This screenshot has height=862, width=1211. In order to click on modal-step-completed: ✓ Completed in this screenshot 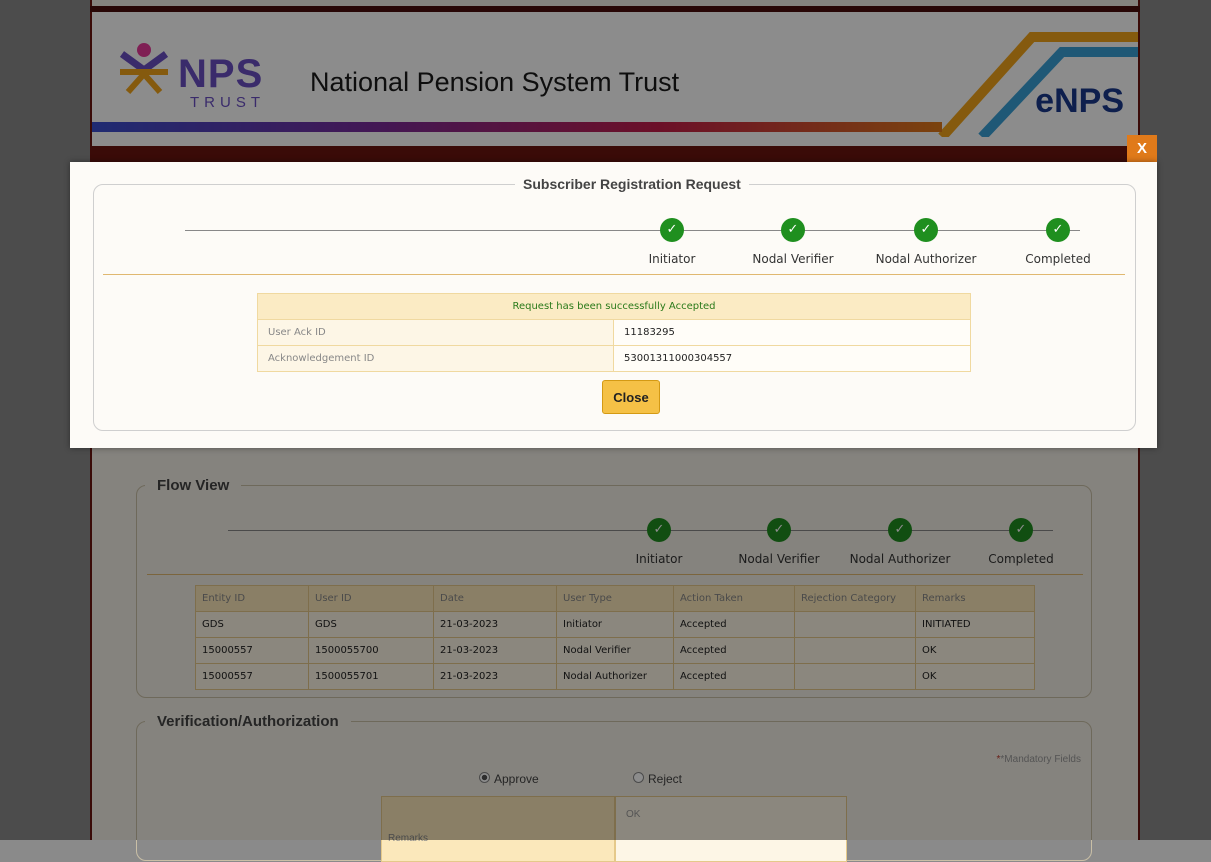, I will do `click(1058, 242)`.